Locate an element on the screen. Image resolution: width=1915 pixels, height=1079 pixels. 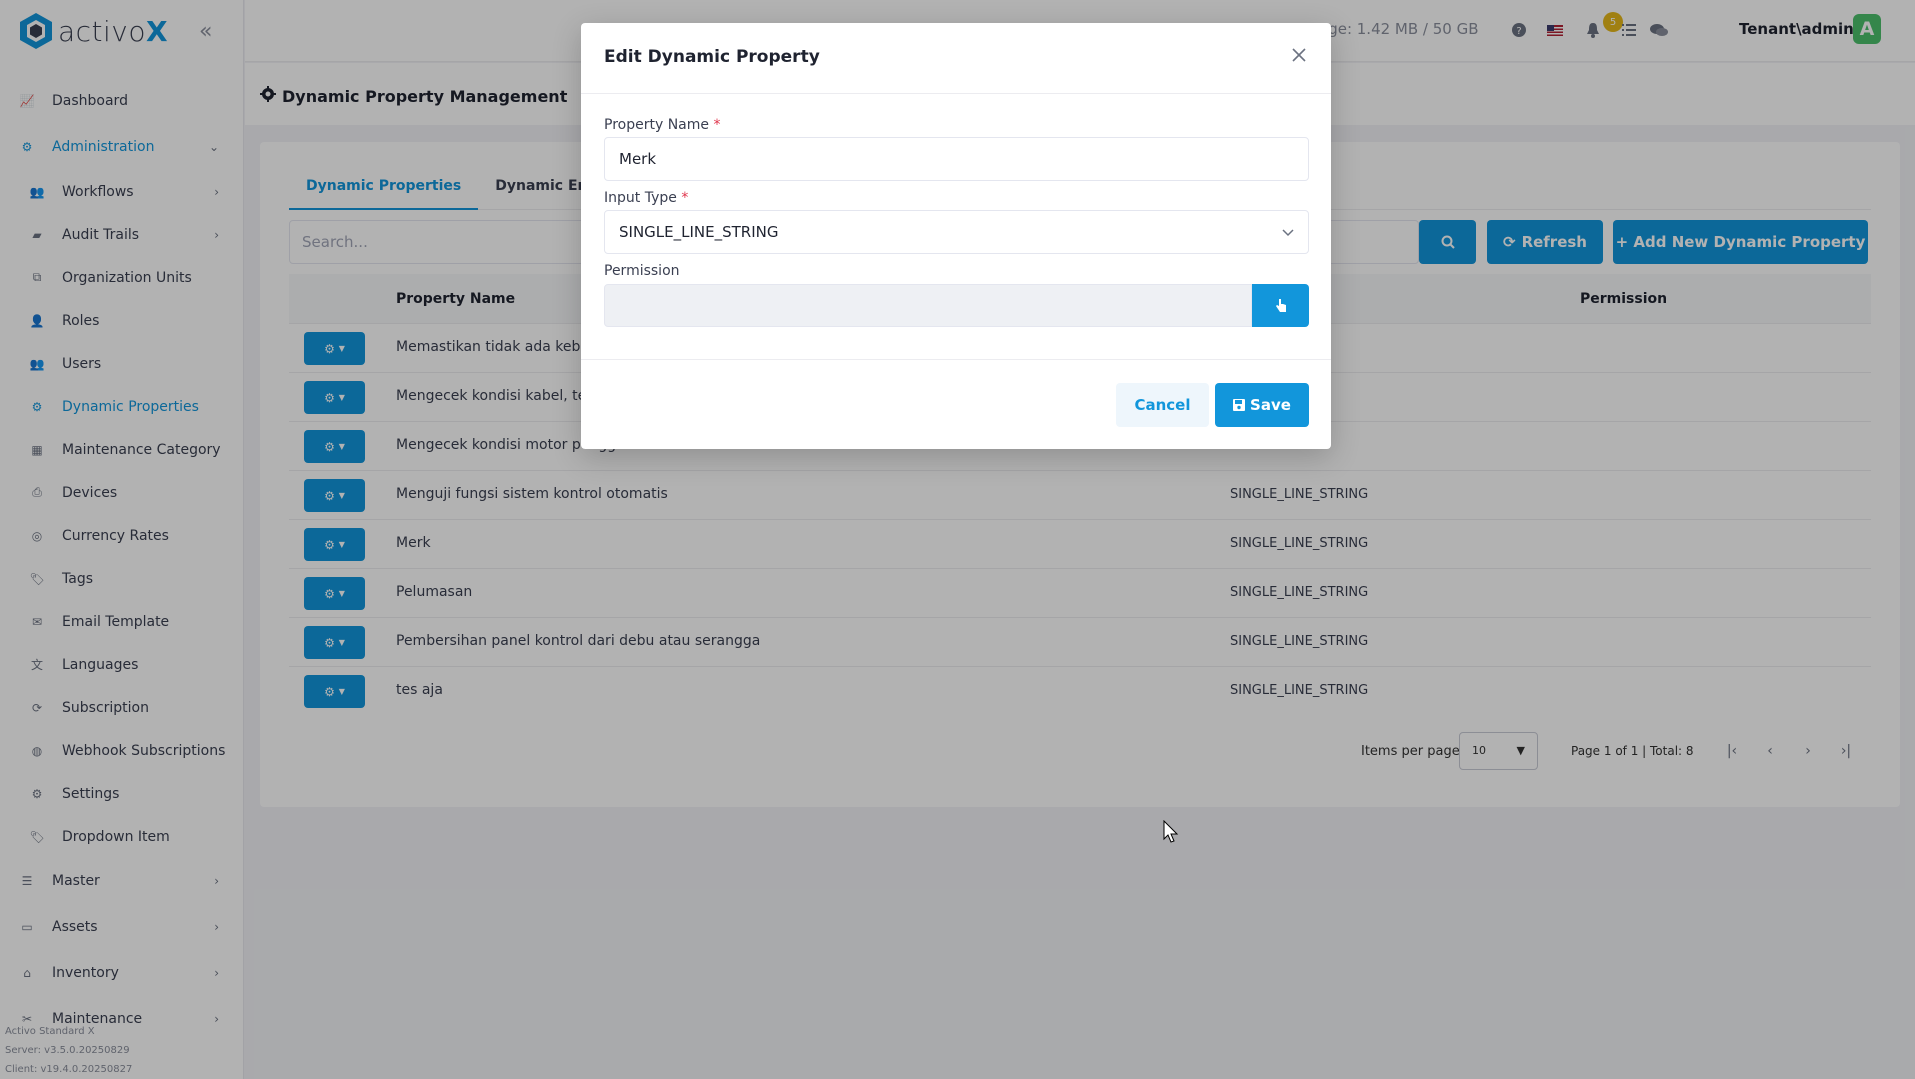
save-label: Save is located at coordinates (1270, 405).